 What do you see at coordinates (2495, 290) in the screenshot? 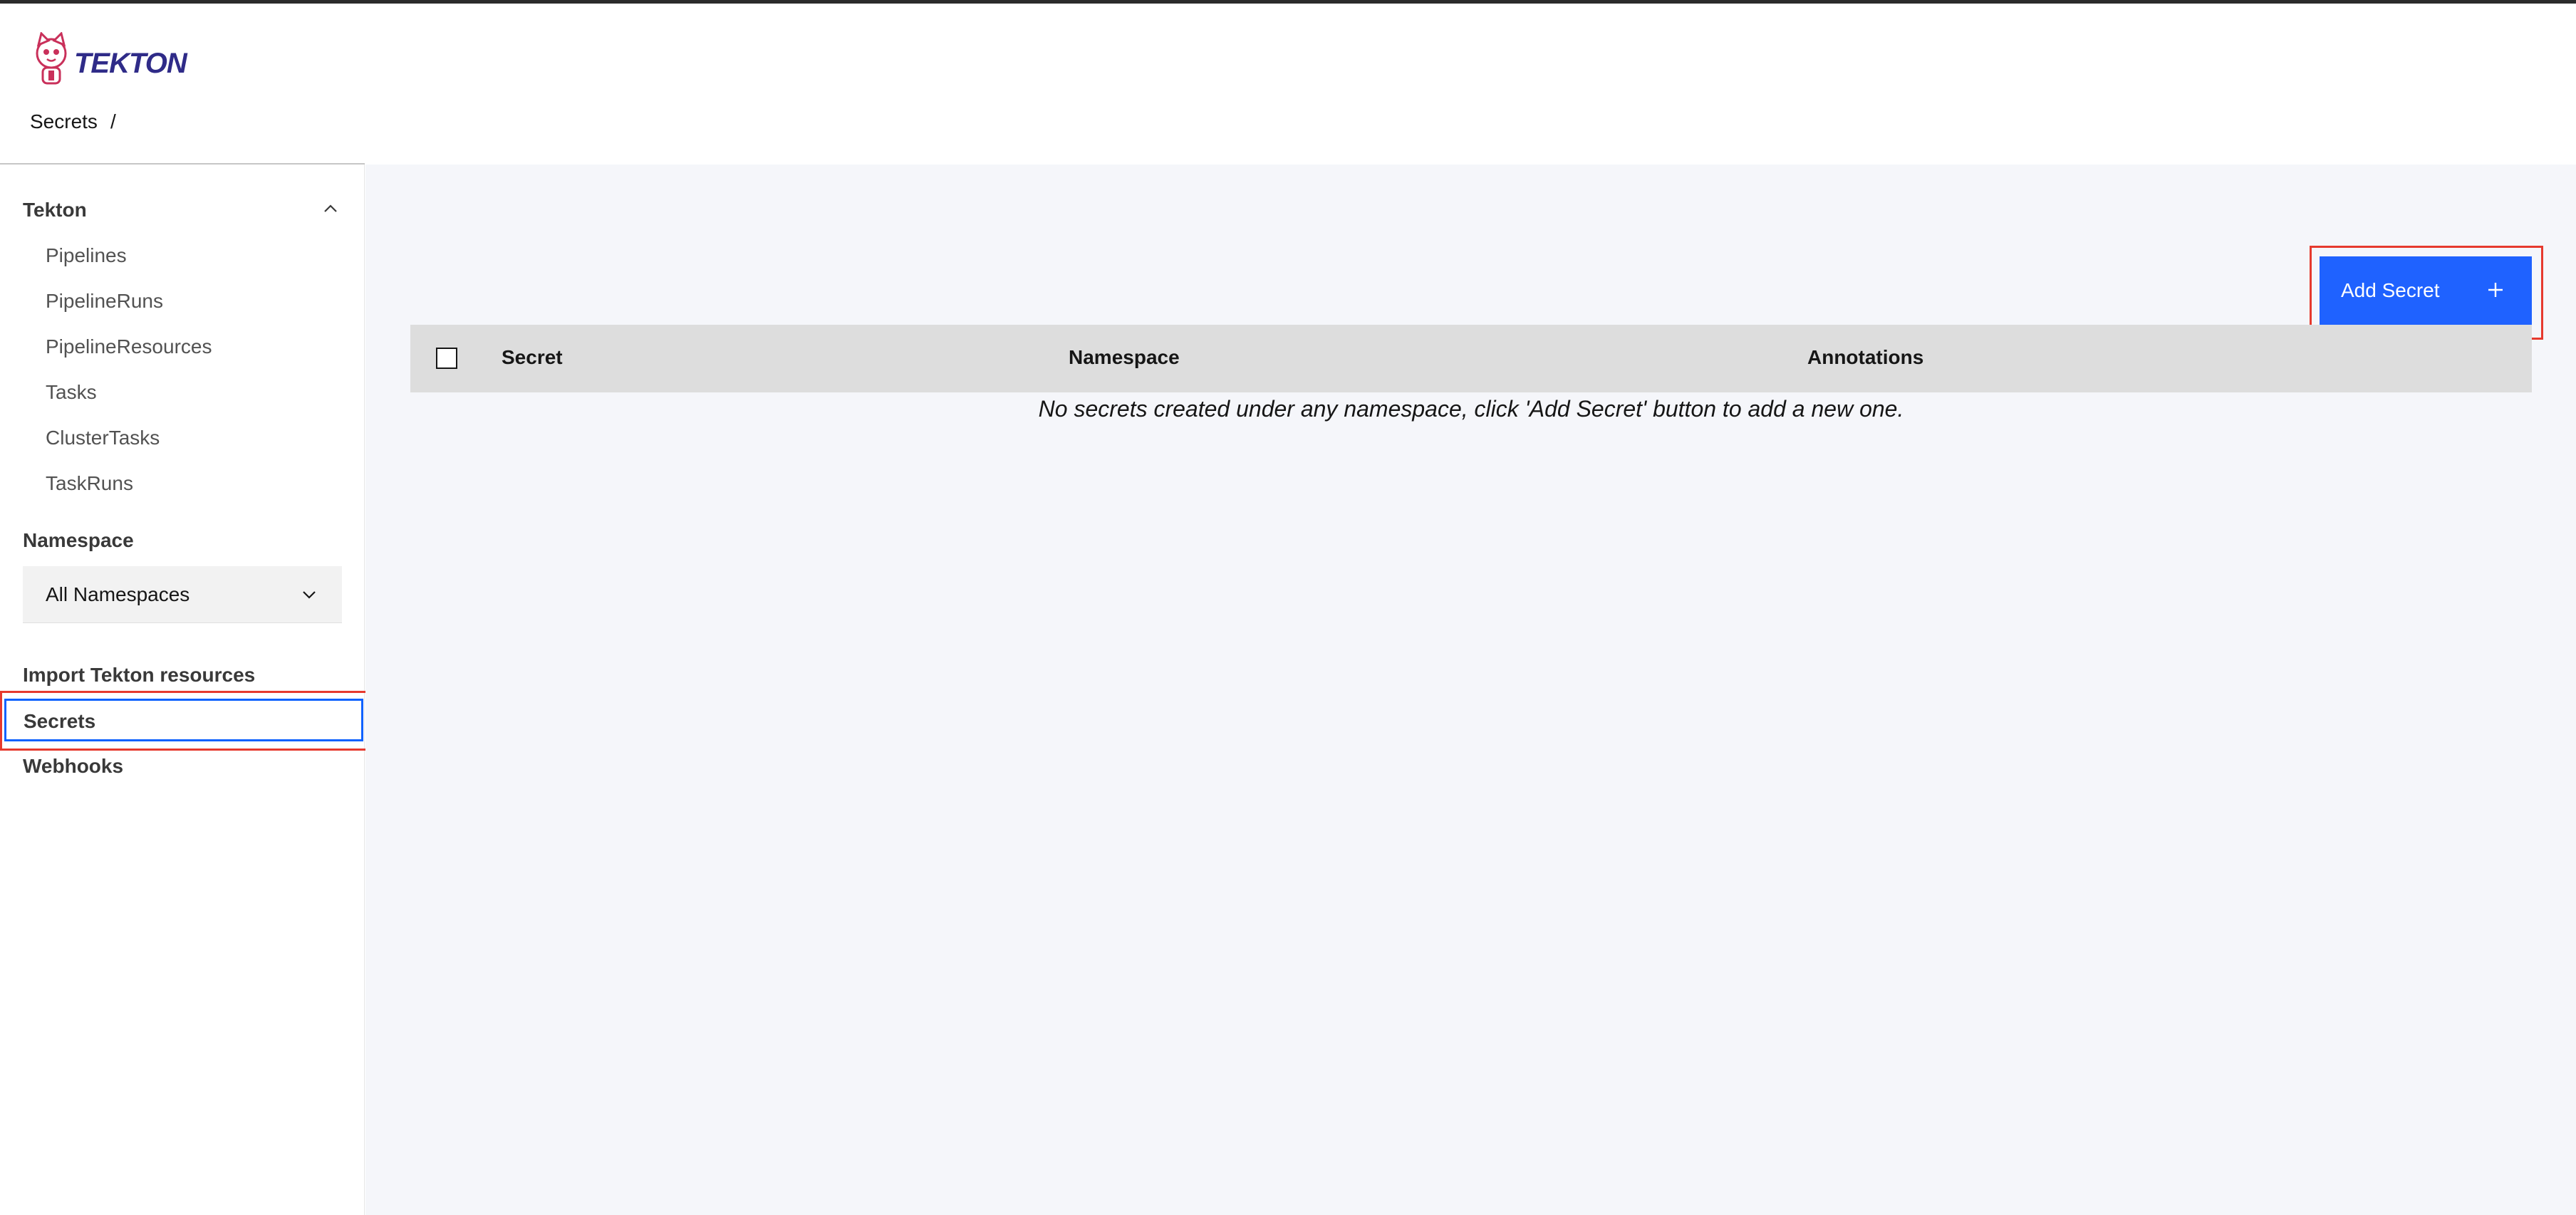
I see `plus-icon` at bounding box center [2495, 290].